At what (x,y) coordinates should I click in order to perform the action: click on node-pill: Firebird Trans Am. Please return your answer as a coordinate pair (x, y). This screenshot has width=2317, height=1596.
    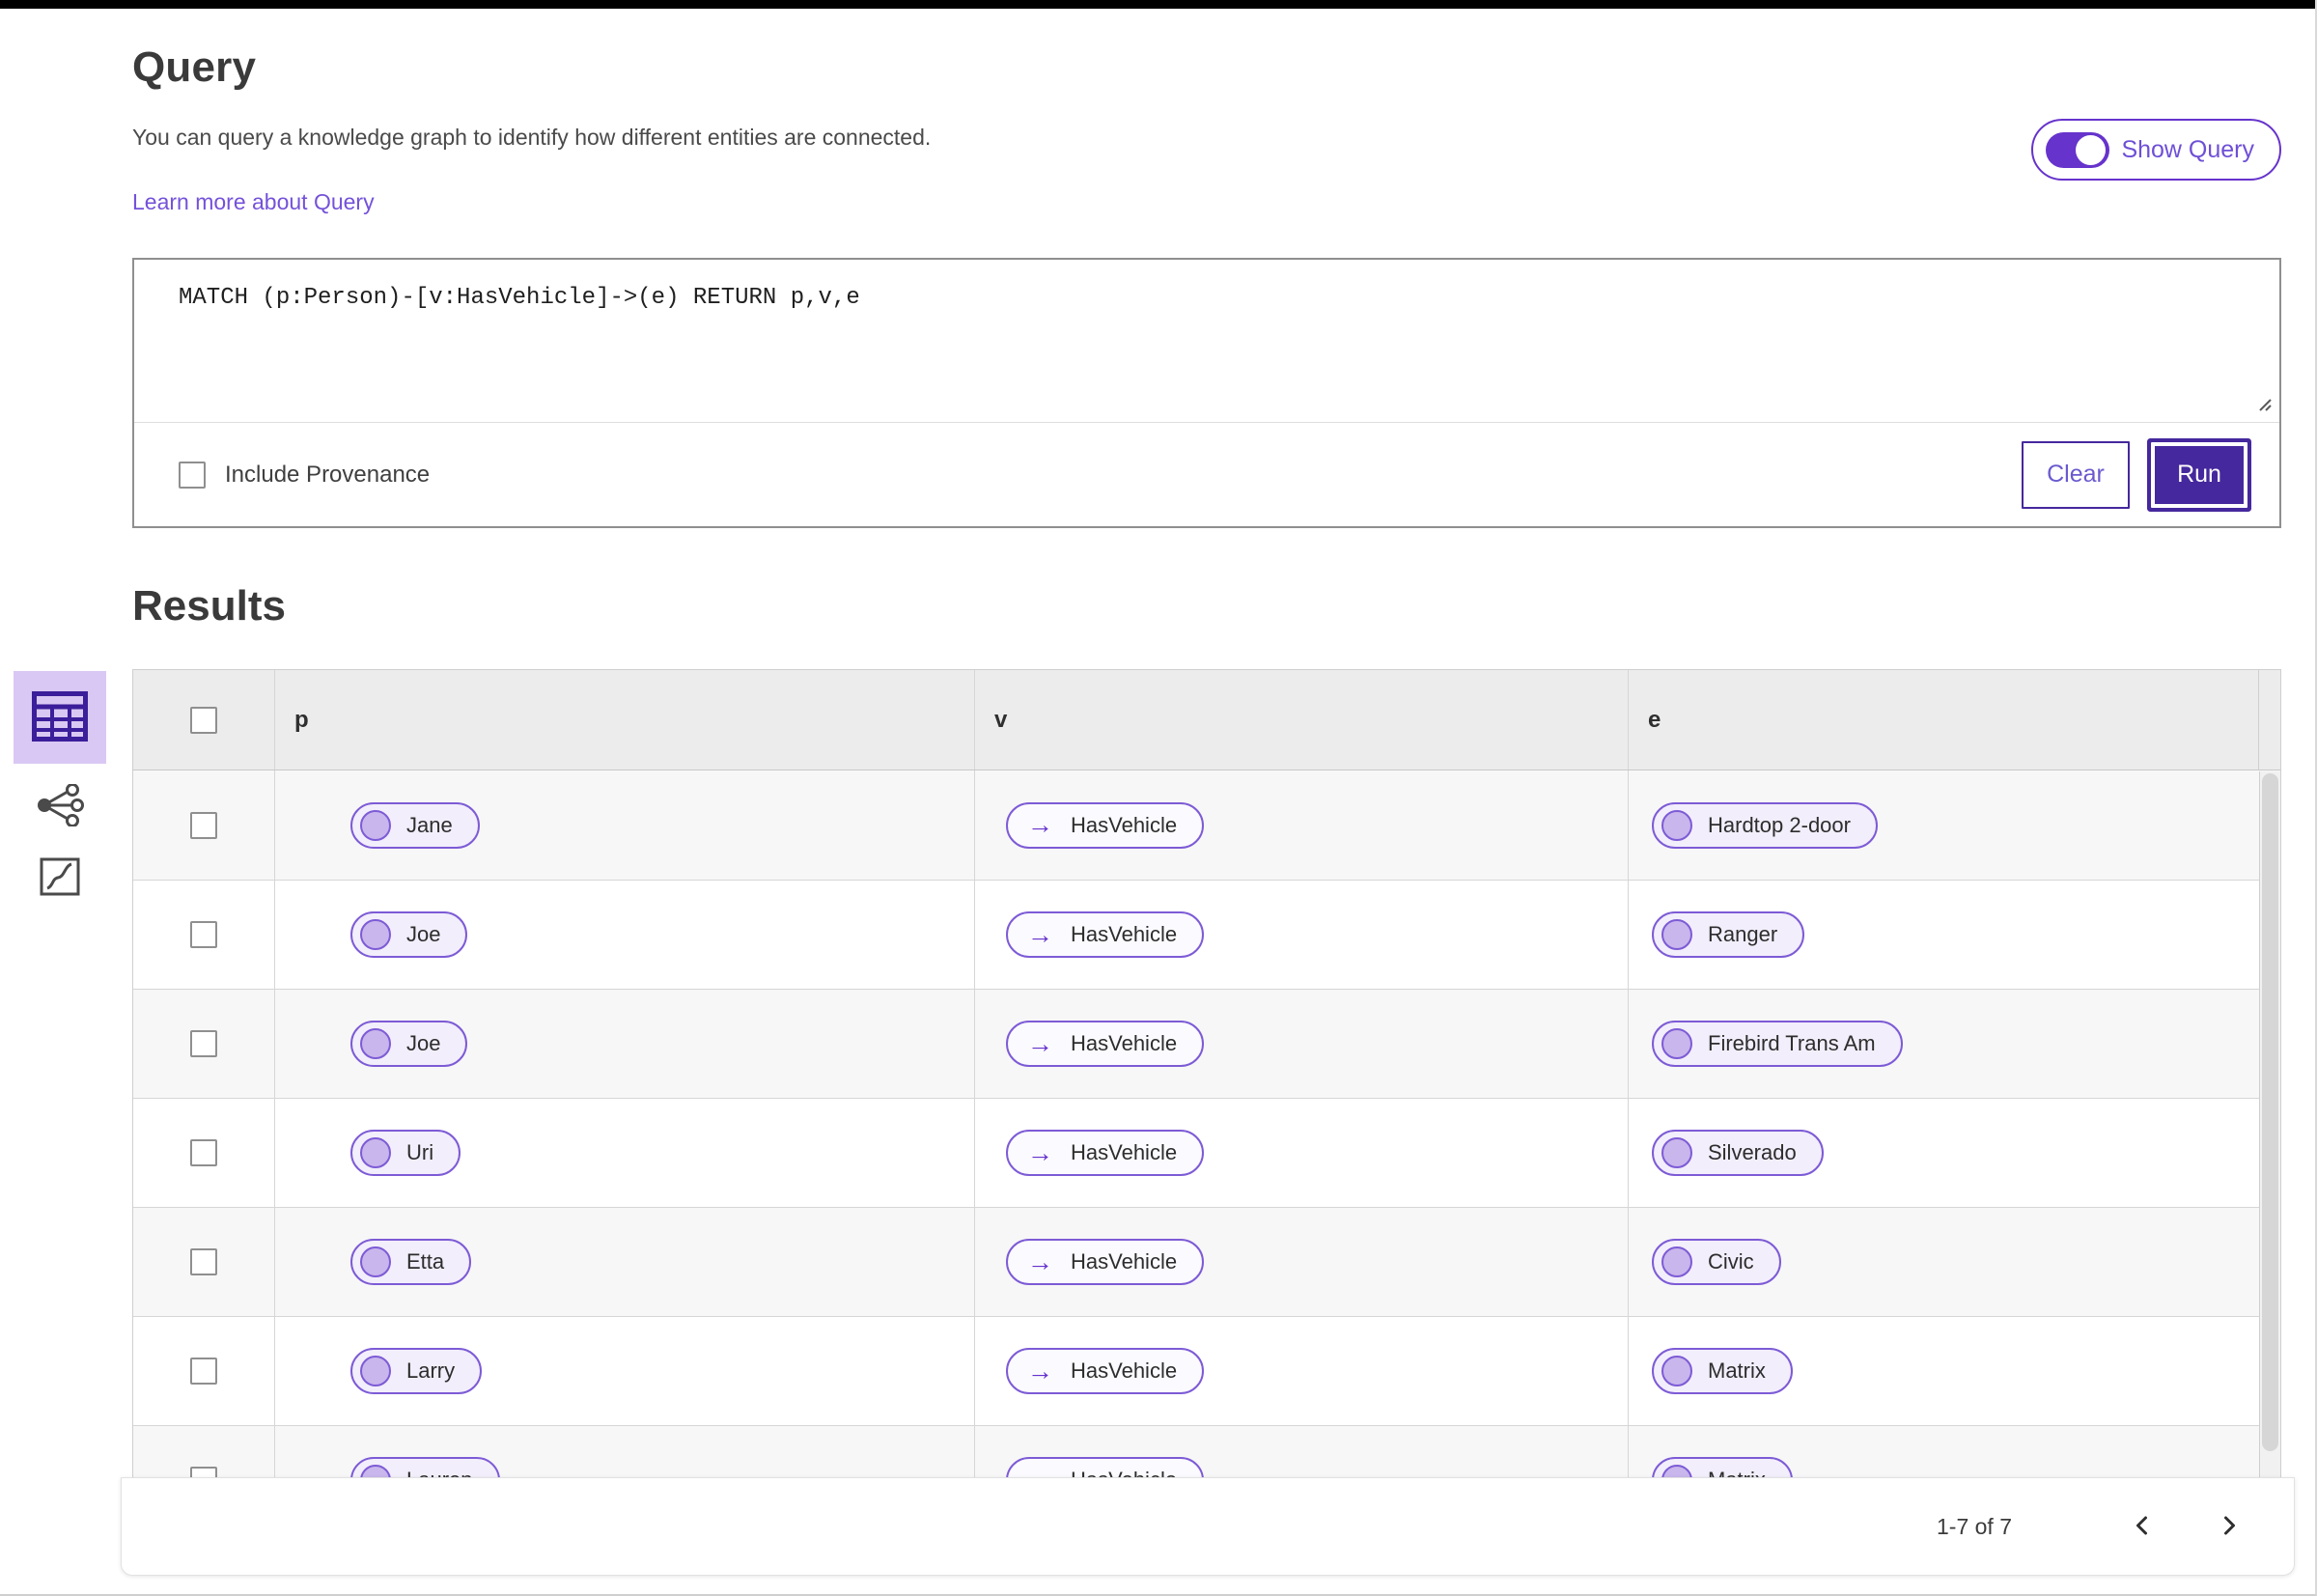
    Looking at the image, I should click on (1777, 1044).